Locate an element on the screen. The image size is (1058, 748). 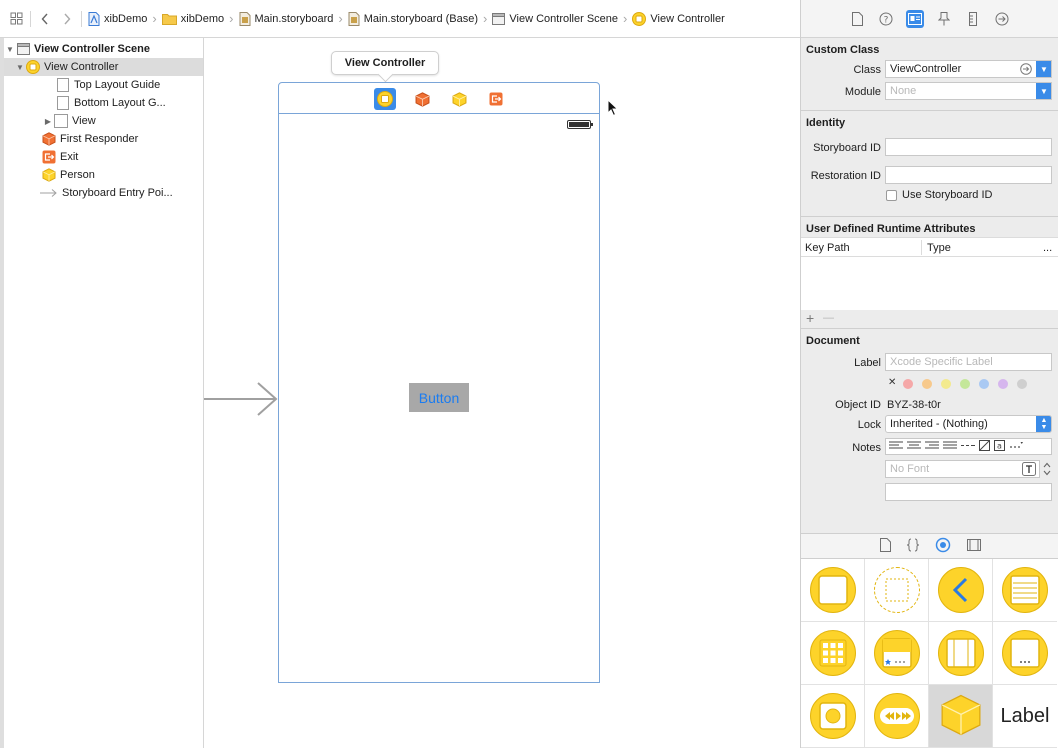
align-center-icon is located at coordinates (914, 447).